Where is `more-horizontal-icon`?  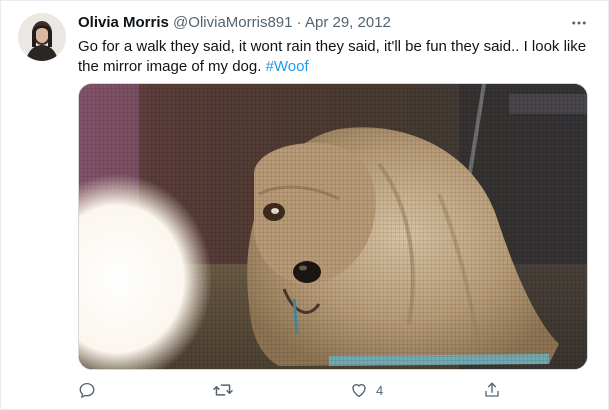
more-horizontal-icon is located at coordinates (579, 23).